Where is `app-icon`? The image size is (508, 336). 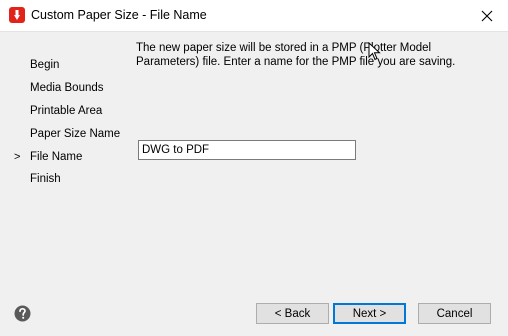
app-icon is located at coordinates (17, 15).